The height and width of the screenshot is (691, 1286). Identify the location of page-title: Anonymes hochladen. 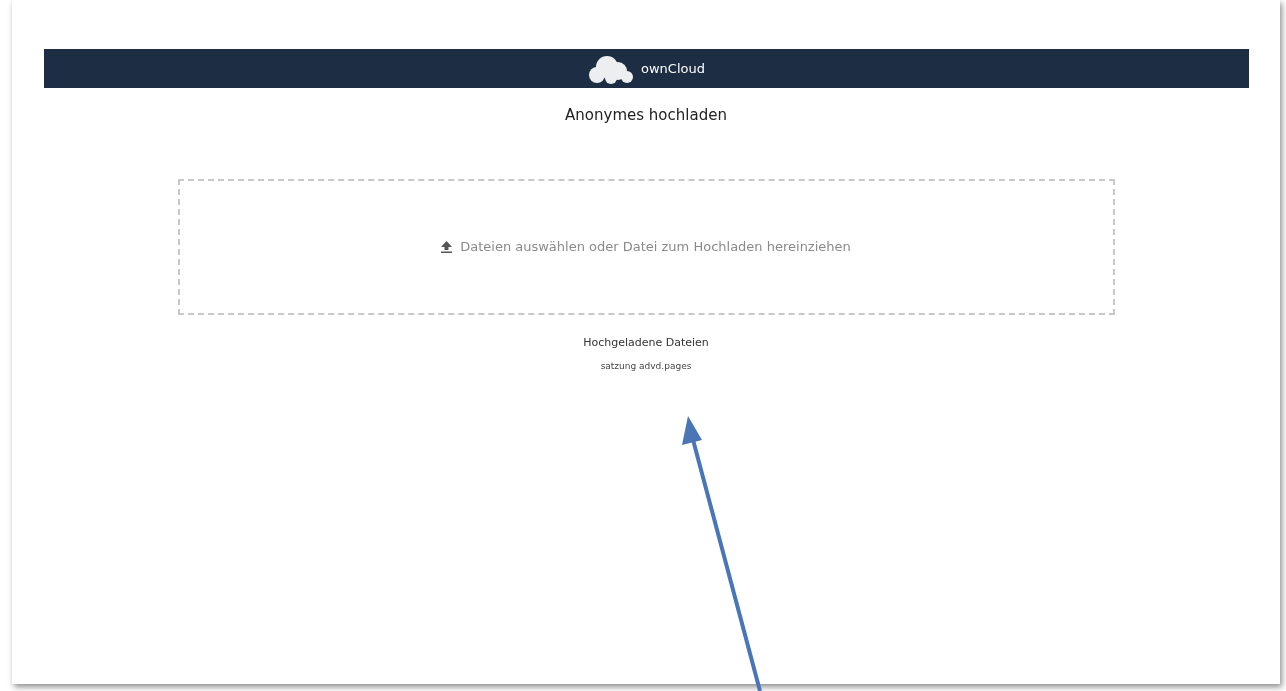
(646, 115).